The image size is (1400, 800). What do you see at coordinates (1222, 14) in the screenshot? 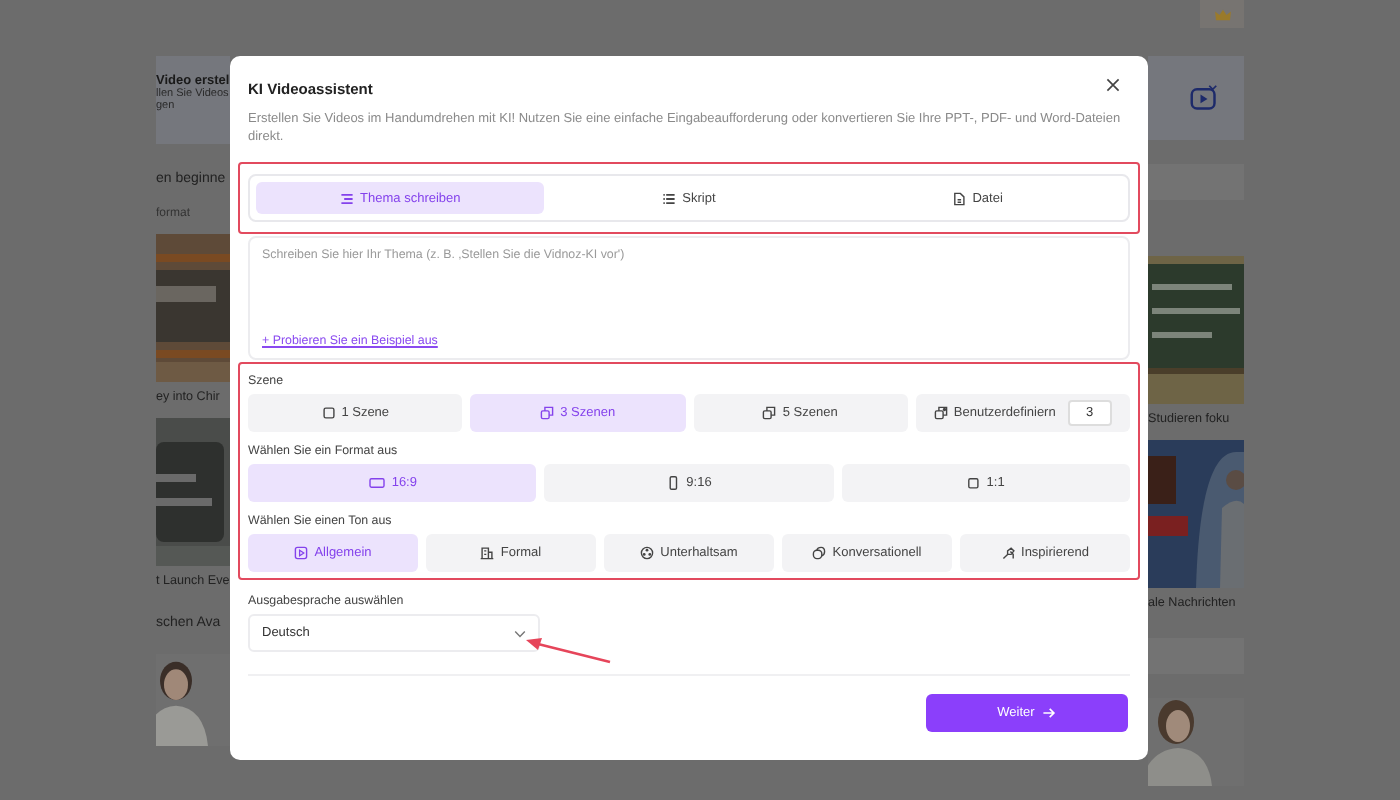
I see `crown-icon` at bounding box center [1222, 14].